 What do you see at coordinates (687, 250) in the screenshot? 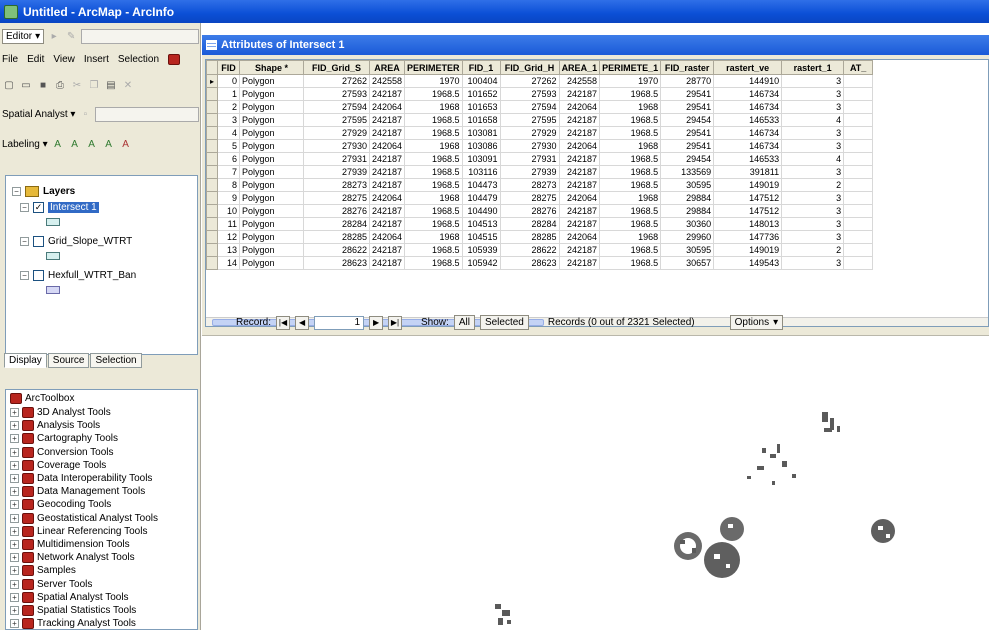
I see `table-cell: 30595` at bounding box center [687, 250].